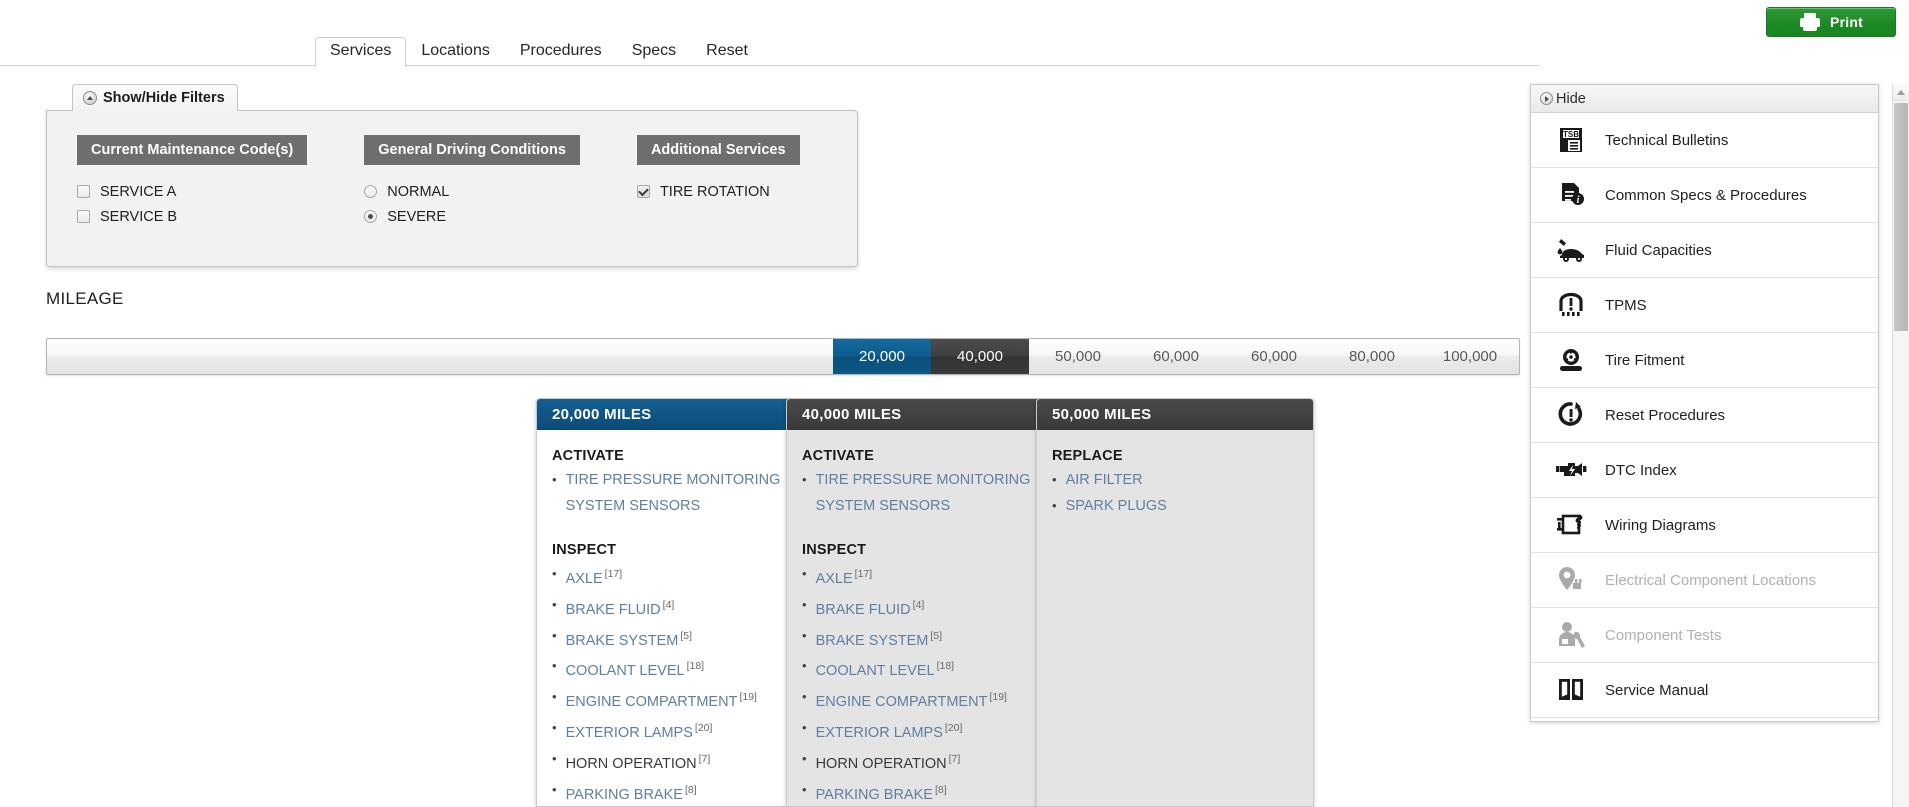  What do you see at coordinates (1704, 525) in the screenshot?
I see `resource-item-wiring-diagrams: Wiring Diagrams` at bounding box center [1704, 525].